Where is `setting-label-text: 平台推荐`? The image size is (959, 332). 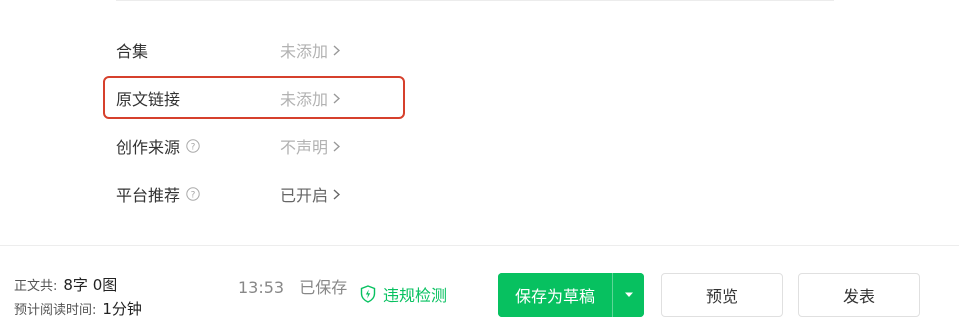 setting-label-text: 平台推荐 is located at coordinates (148, 195).